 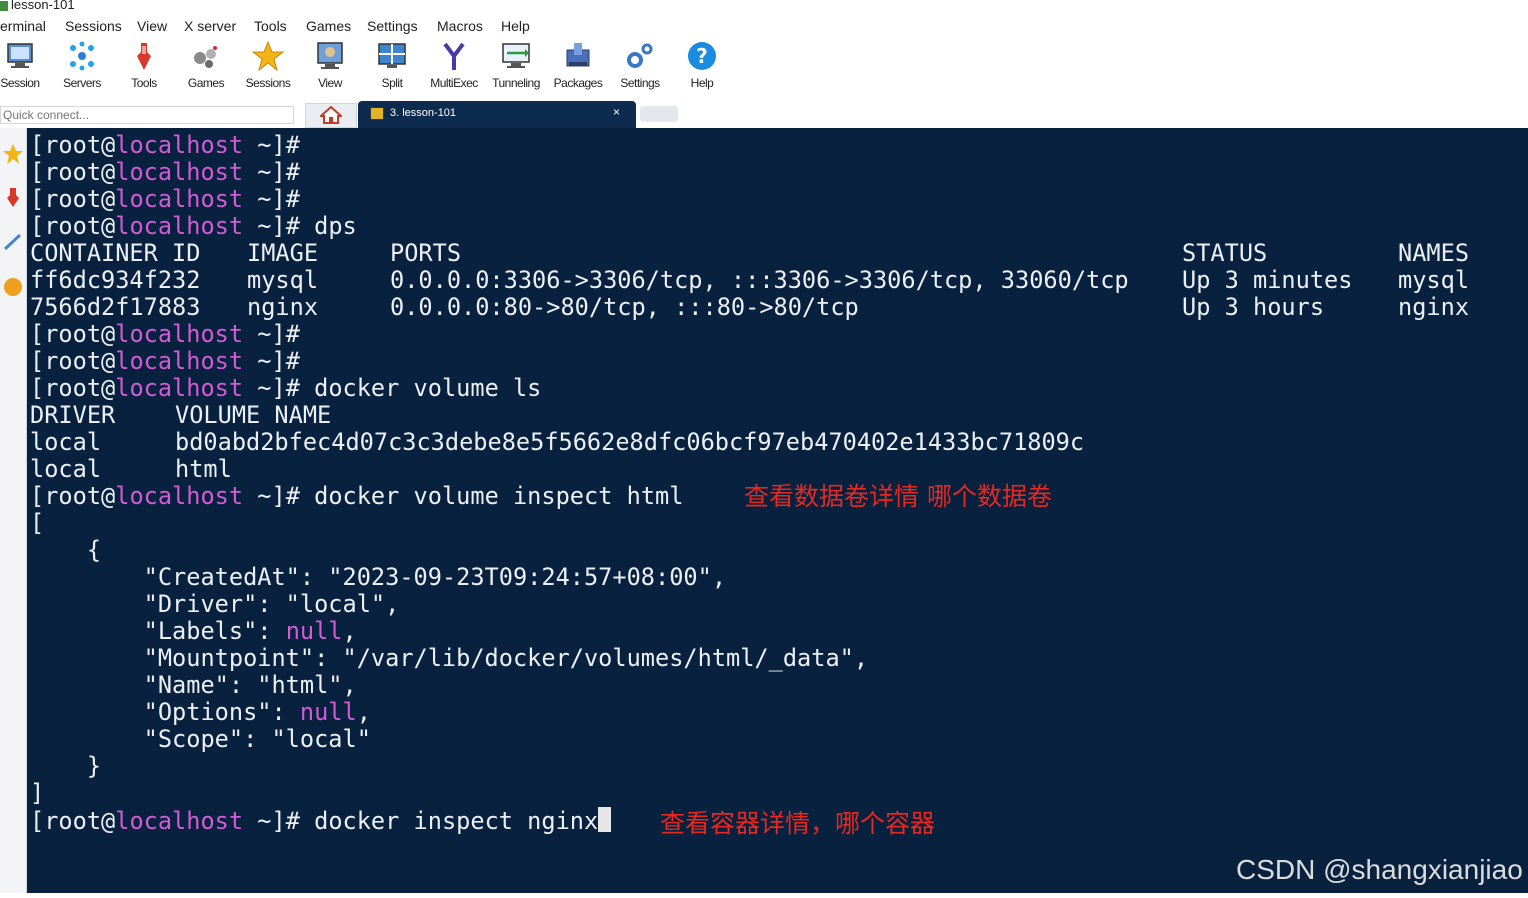 What do you see at coordinates (93, 26) in the screenshot?
I see `menu-sessions: Sessions` at bounding box center [93, 26].